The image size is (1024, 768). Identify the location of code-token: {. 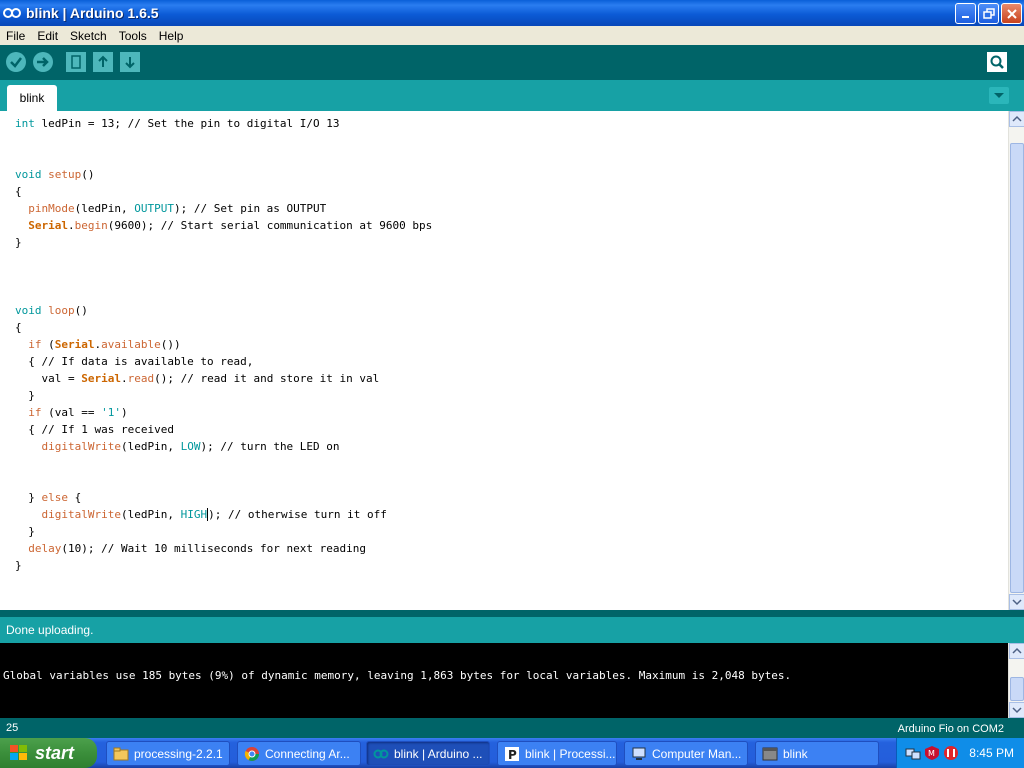
(18, 191).